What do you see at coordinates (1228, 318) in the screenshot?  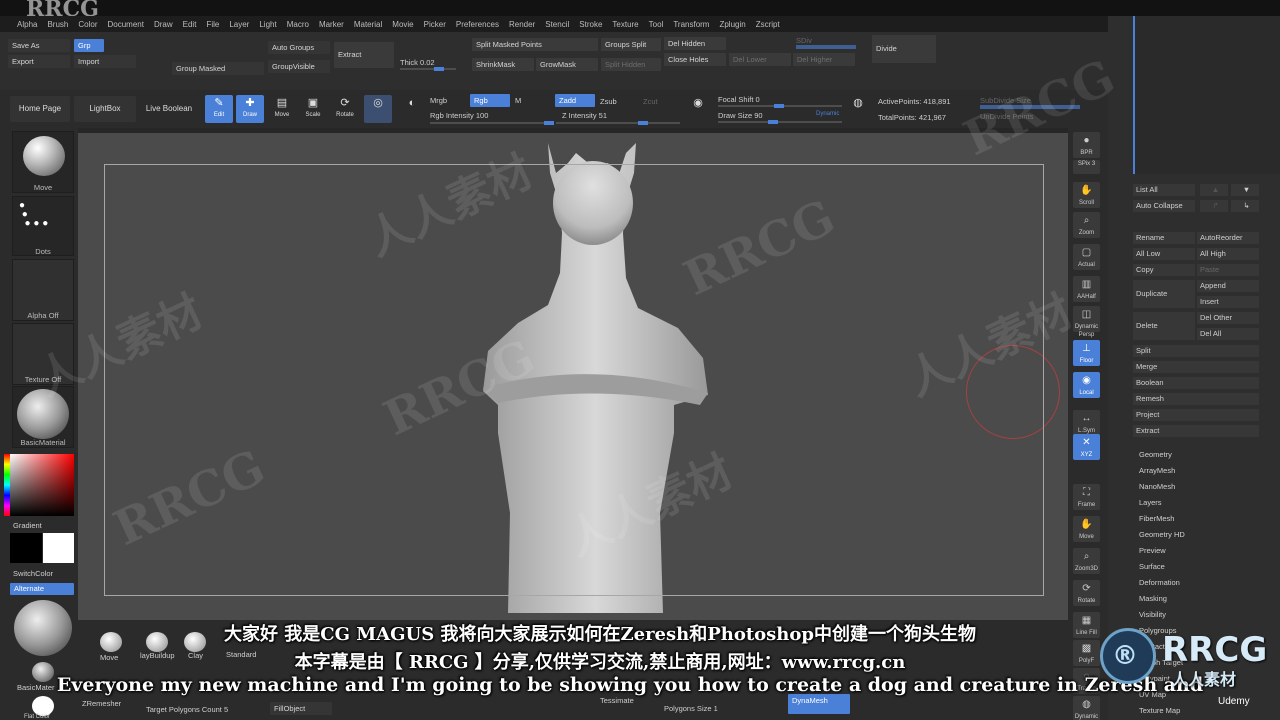 I see `del-other-button: Del Other` at bounding box center [1228, 318].